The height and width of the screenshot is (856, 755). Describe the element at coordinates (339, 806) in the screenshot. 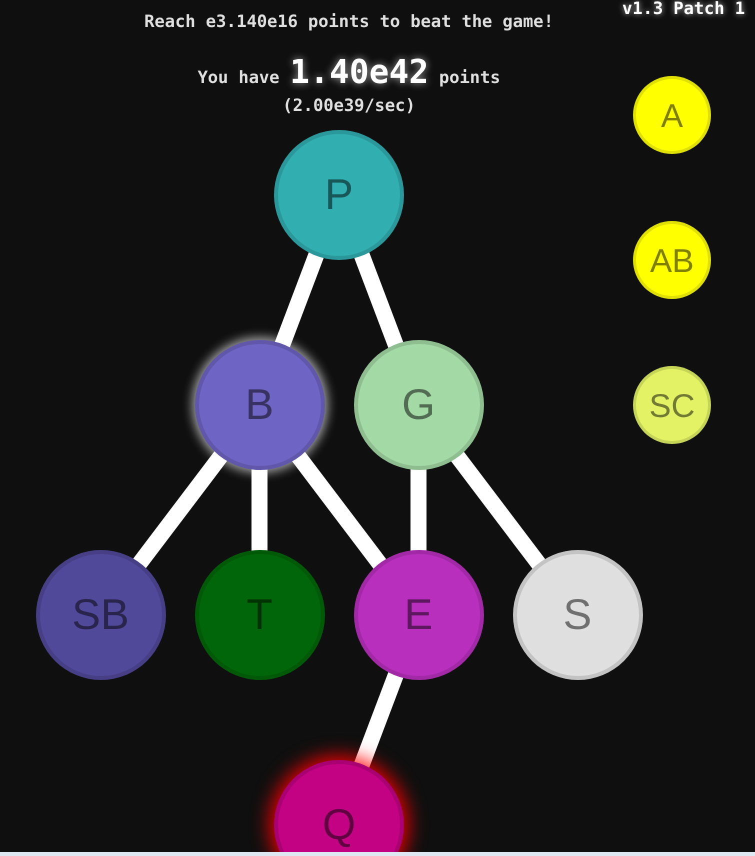

I see `layer-node: Q` at that location.